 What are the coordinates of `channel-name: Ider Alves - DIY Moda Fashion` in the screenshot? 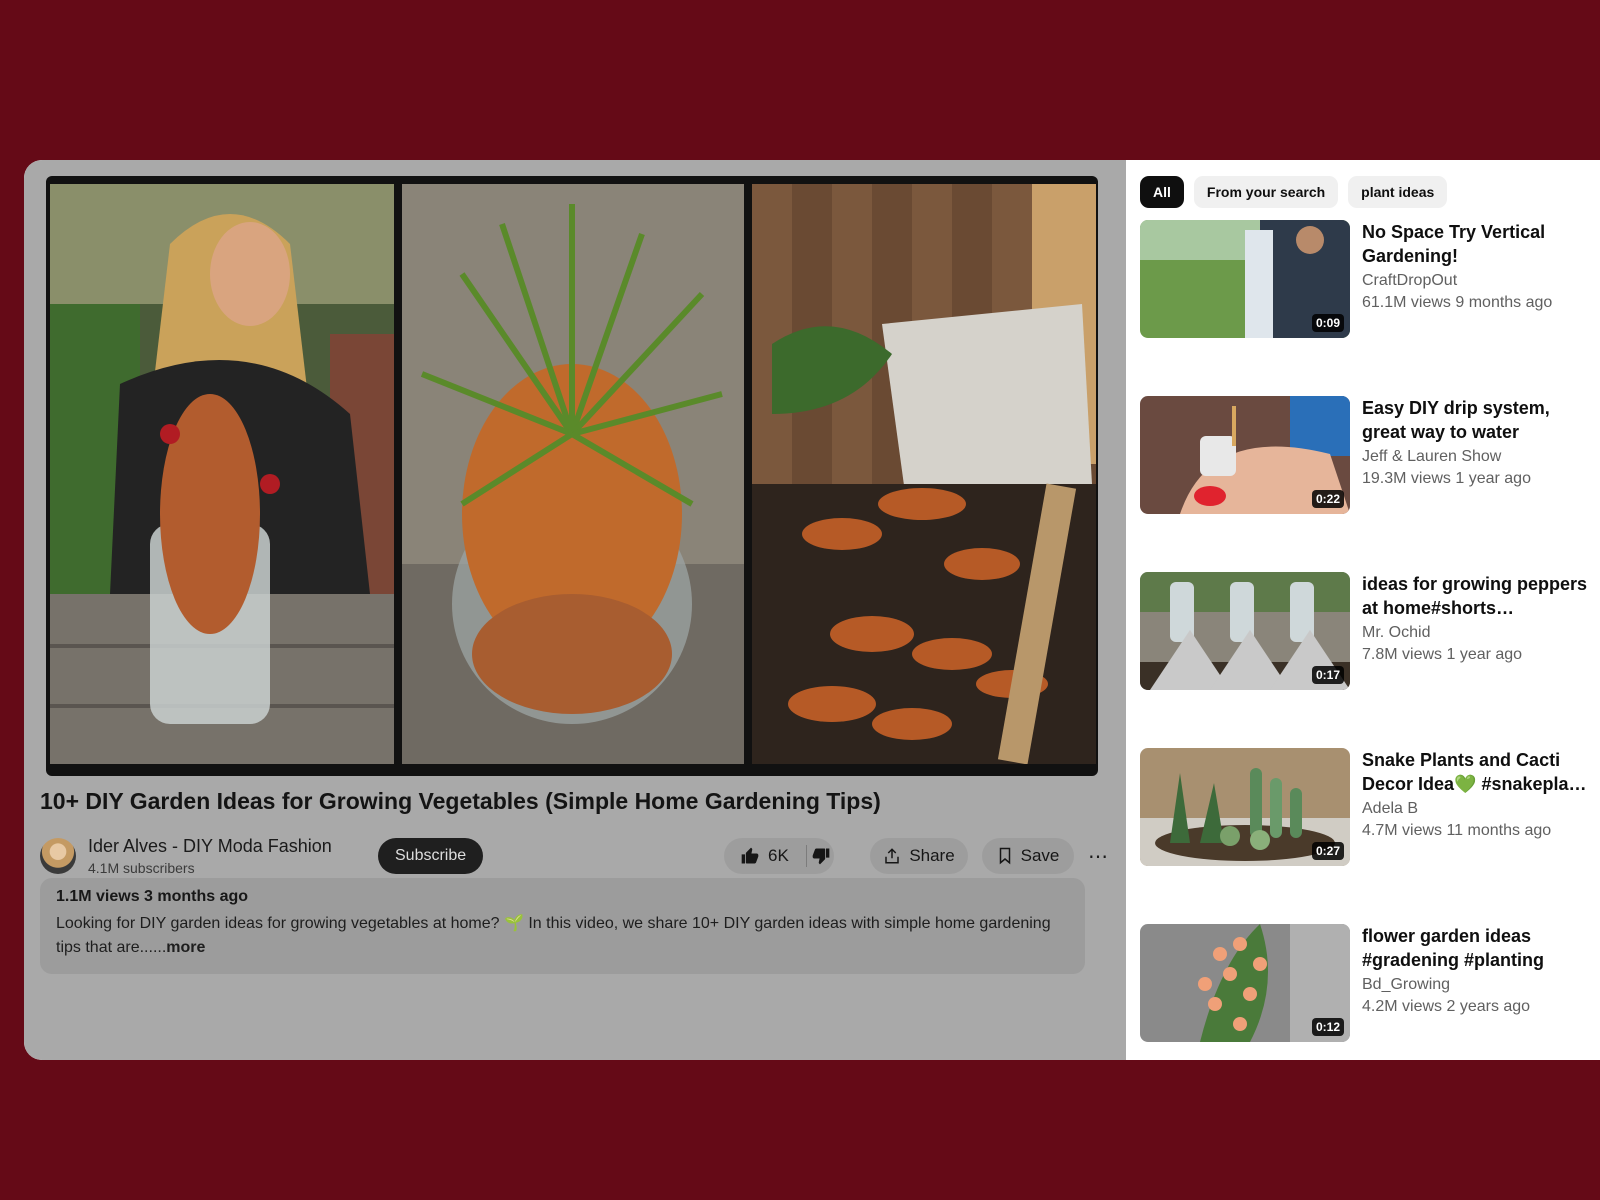 It's located at (210, 846).